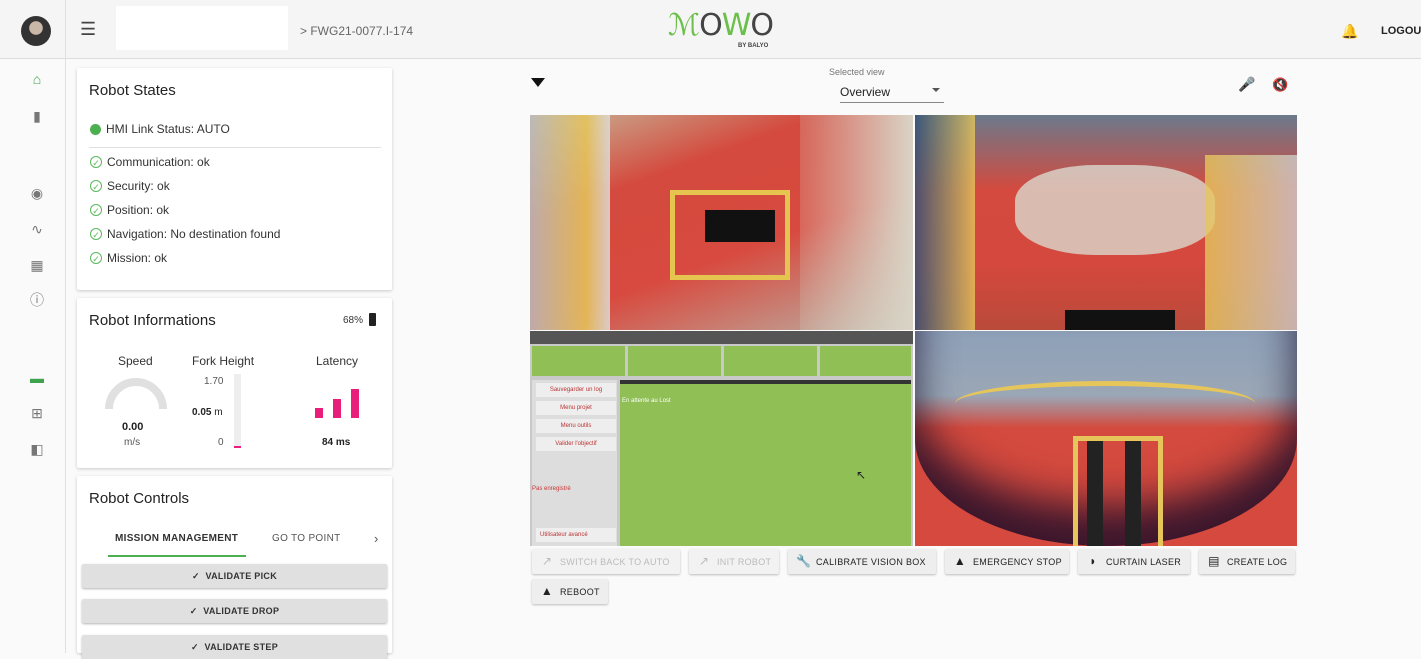 The height and width of the screenshot is (659, 1421). I want to click on logout-button: LOGOUT, so click(1401, 31).